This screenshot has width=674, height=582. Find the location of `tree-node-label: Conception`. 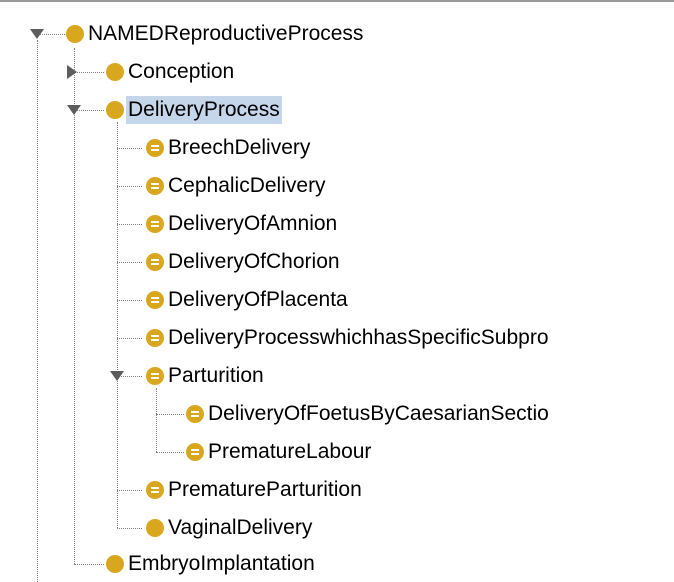

tree-node-label: Conception is located at coordinates (181, 71).